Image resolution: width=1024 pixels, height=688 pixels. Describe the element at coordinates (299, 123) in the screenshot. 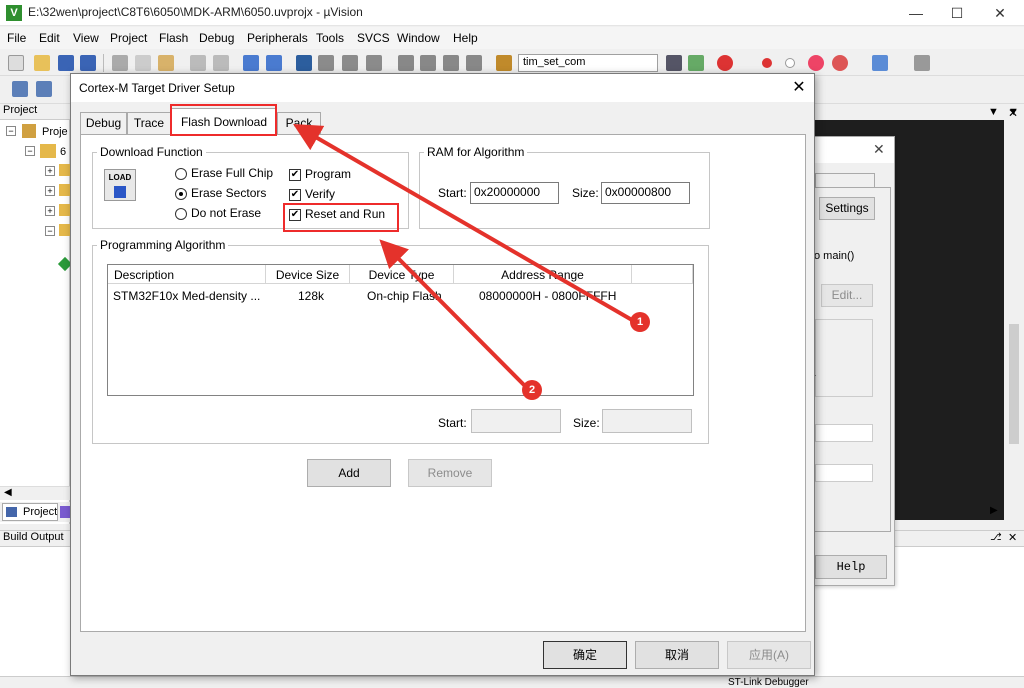

I see `tab-pack: Pack` at that location.